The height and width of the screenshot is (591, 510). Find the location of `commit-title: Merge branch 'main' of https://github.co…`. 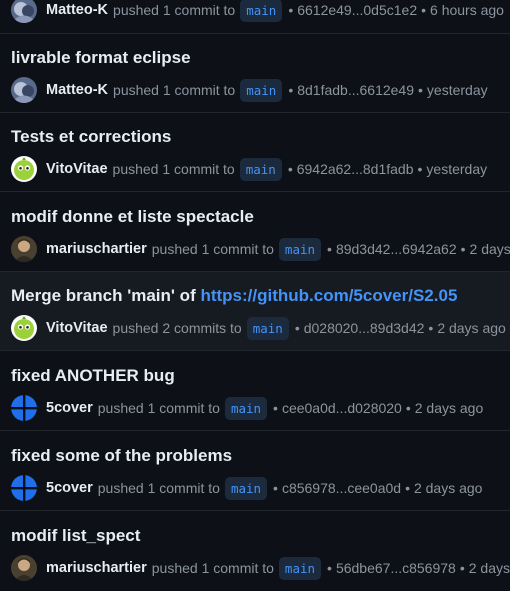

commit-title: Merge branch 'main' of https://github.co… is located at coordinates (234, 296).